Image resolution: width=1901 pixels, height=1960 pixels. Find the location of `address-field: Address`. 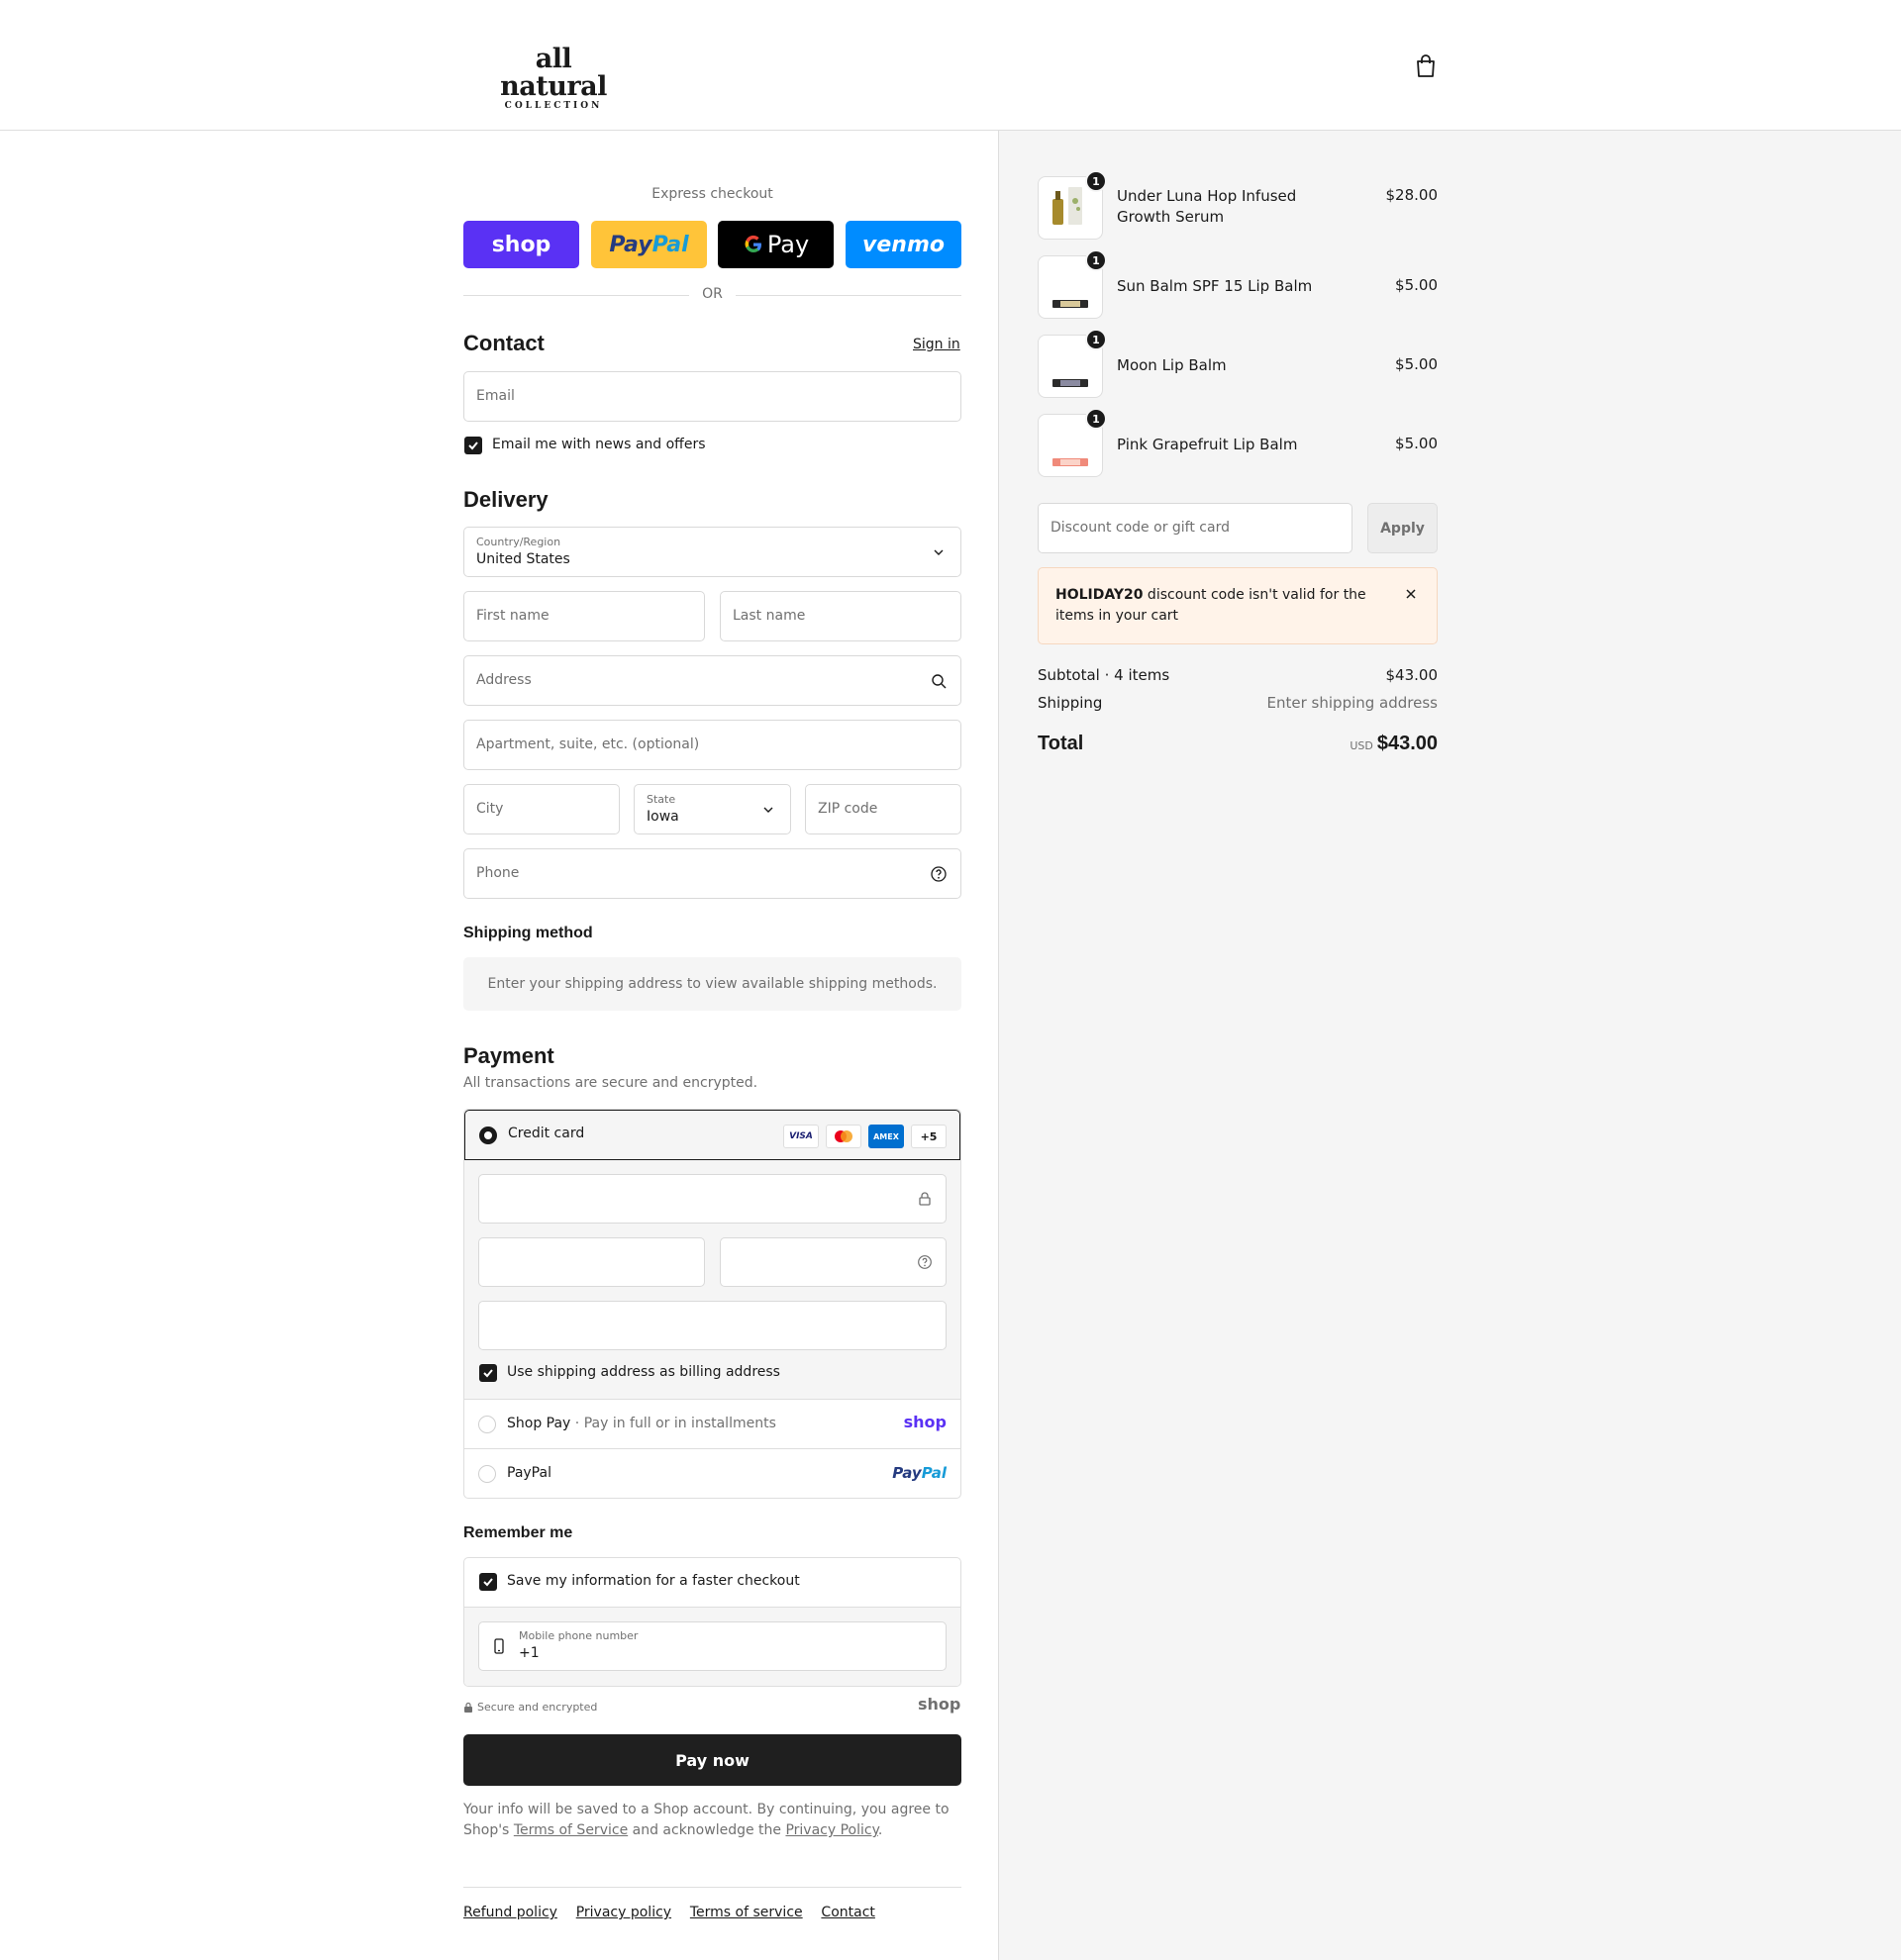

address-field: Address is located at coordinates (712, 680).